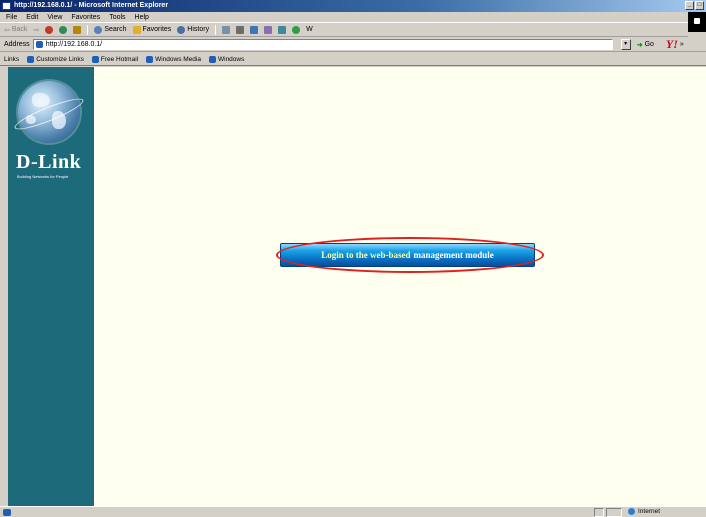 The width and height of the screenshot is (706, 517). I want to click on home-icon, so click(77, 29).